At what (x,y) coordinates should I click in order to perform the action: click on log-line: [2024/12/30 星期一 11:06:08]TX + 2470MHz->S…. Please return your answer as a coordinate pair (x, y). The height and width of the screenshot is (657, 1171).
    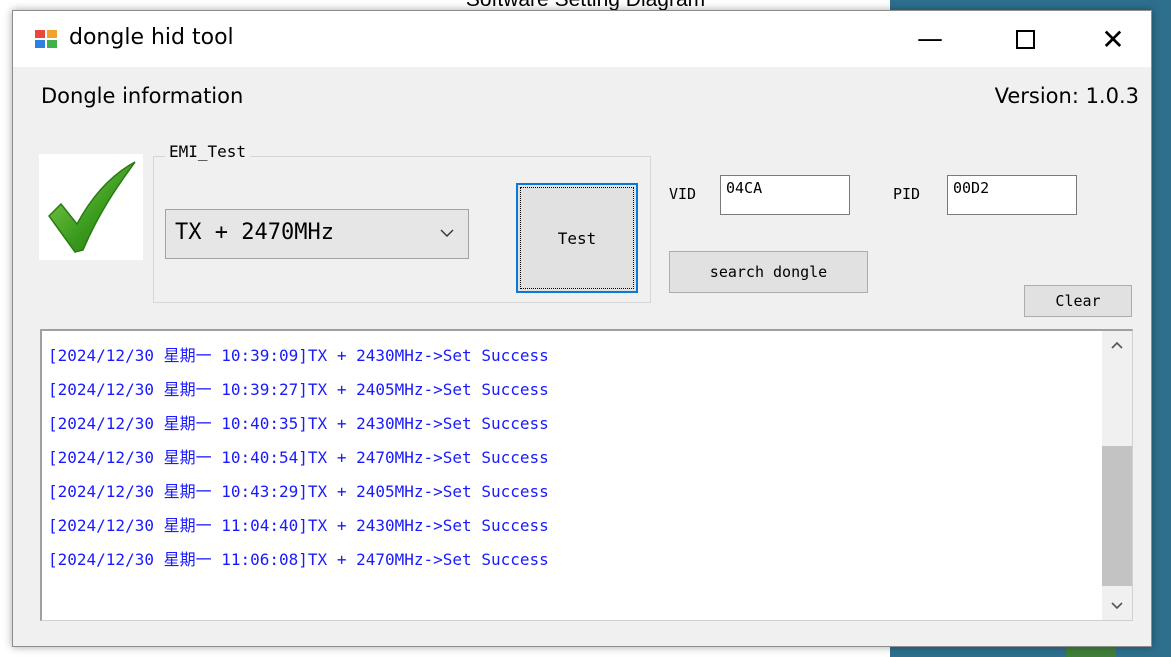
    Looking at the image, I should click on (298, 559).